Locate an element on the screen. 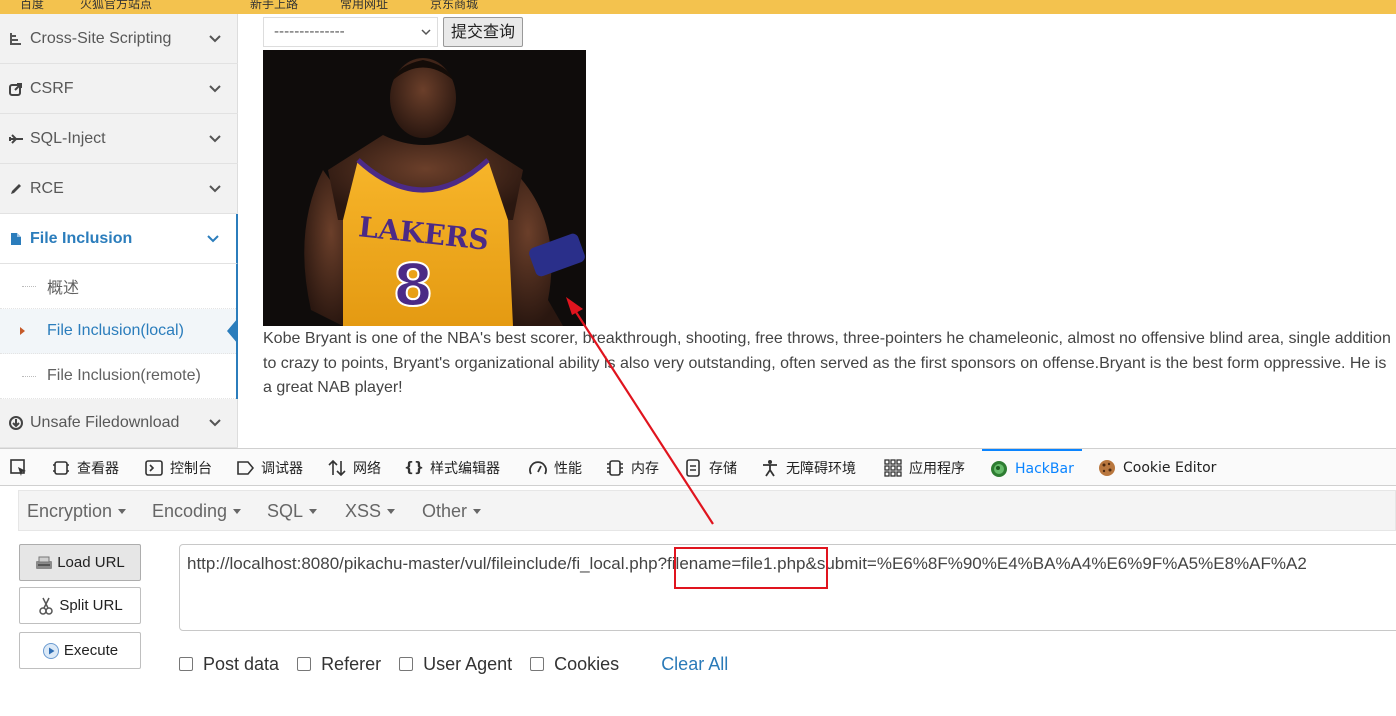 The height and width of the screenshot is (716, 1396). clear-all-link: Clear All is located at coordinates (694, 664).